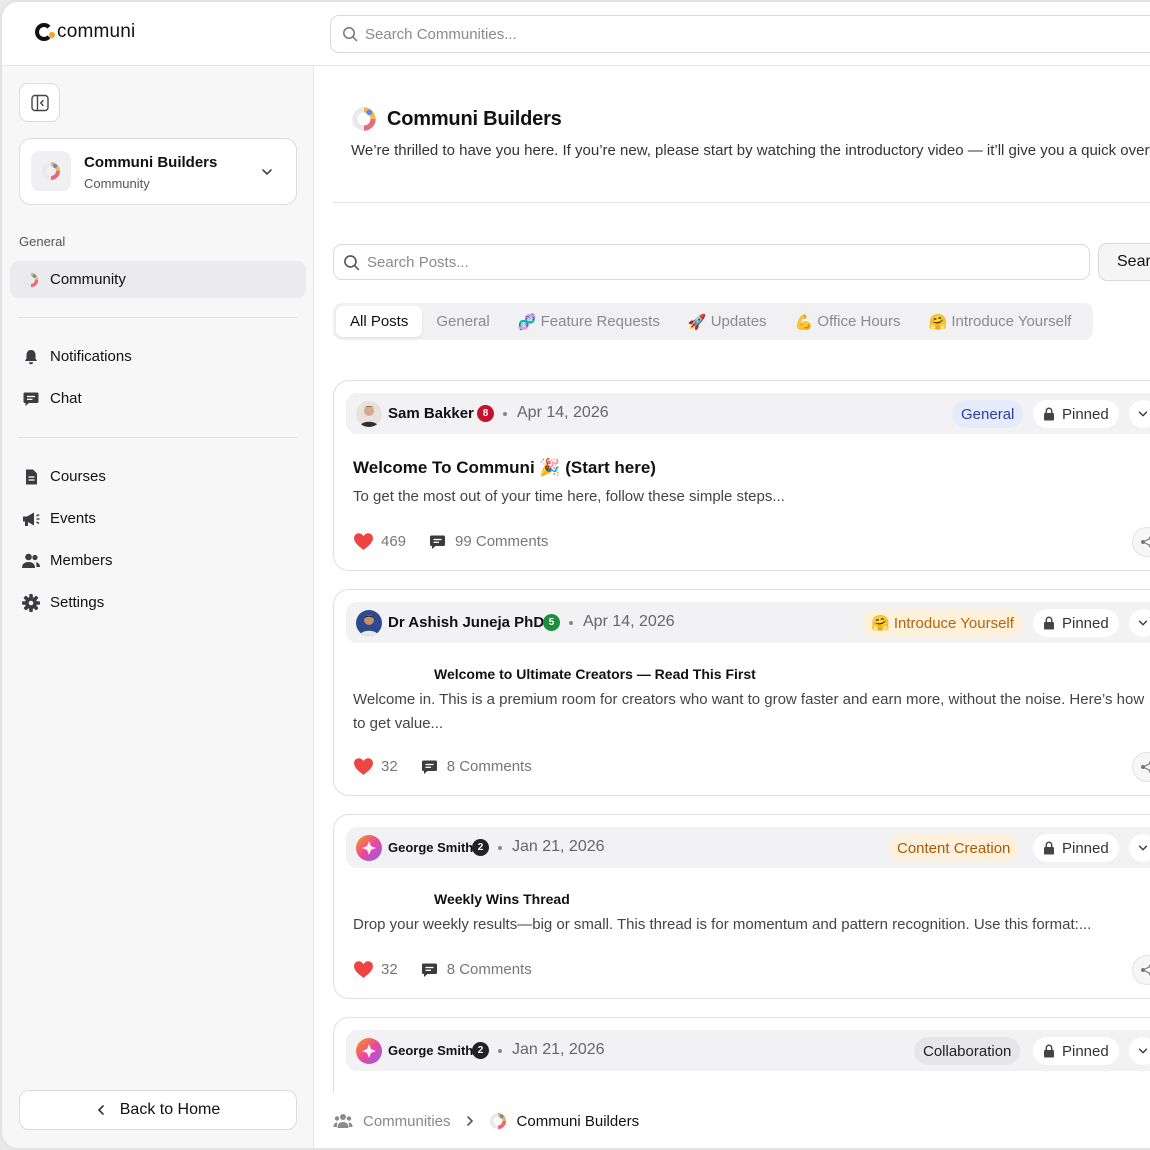  What do you see at coordinates (158, 356) in the screenshot?
I see `sidebar-item-notifications: Notifications` at bounding box center [158, 356].